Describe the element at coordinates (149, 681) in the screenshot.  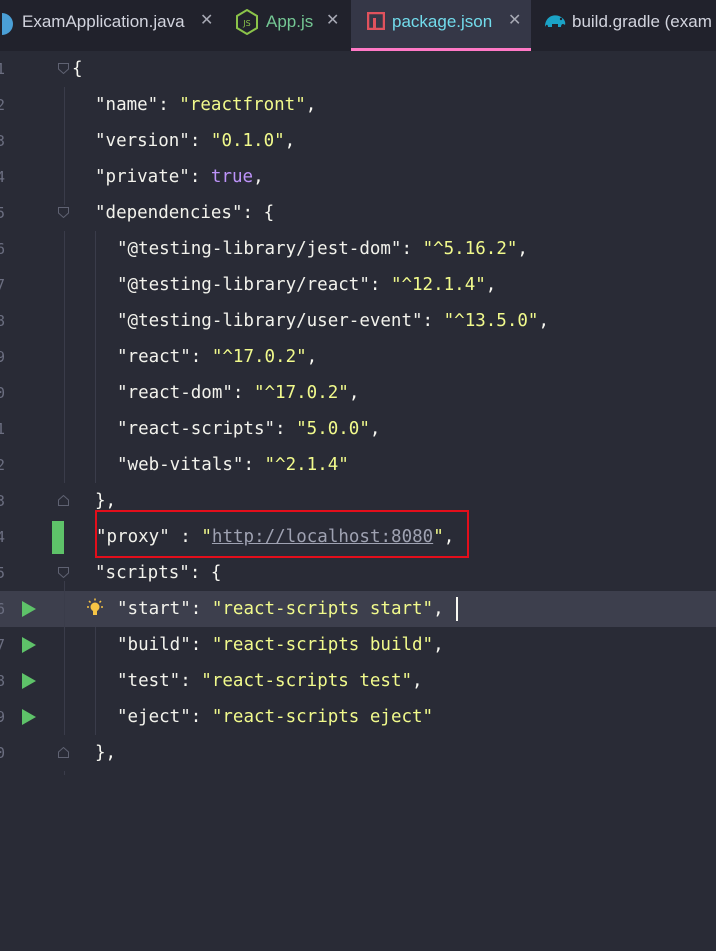
I see `json-key: "test"` at that location.